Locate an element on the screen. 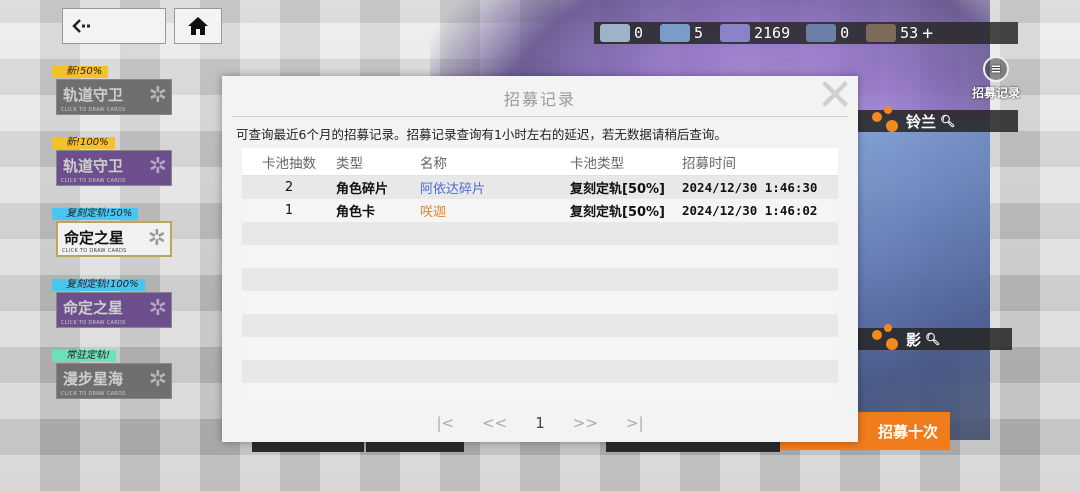 Image resolution: width=1080 pixels, height=491 pixels. query-notice: 可查询最近6个月的招募记录。招募记录查询有1小时左右的延迟，若无数据请稍后查询。 is located at coordinates (481, 134).